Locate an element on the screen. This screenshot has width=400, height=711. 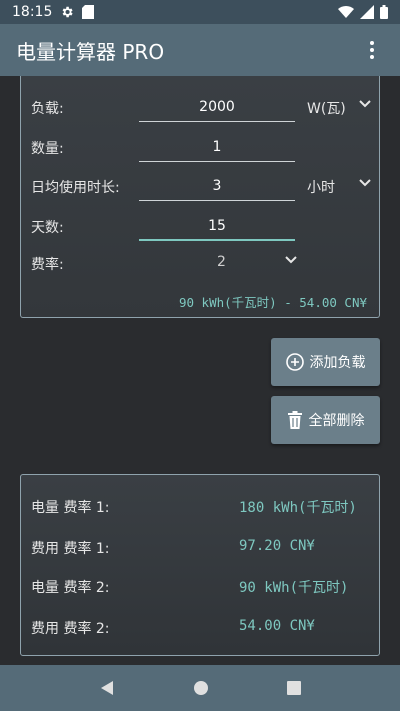
overflow-menu-button is located at coordinates (372, 50).